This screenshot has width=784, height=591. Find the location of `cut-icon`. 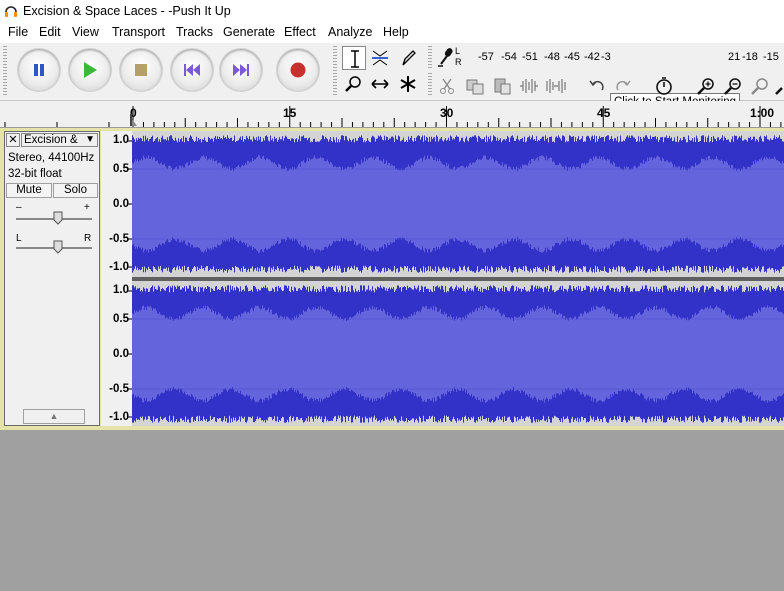

cut-icon is located at coordinates (447, 86).